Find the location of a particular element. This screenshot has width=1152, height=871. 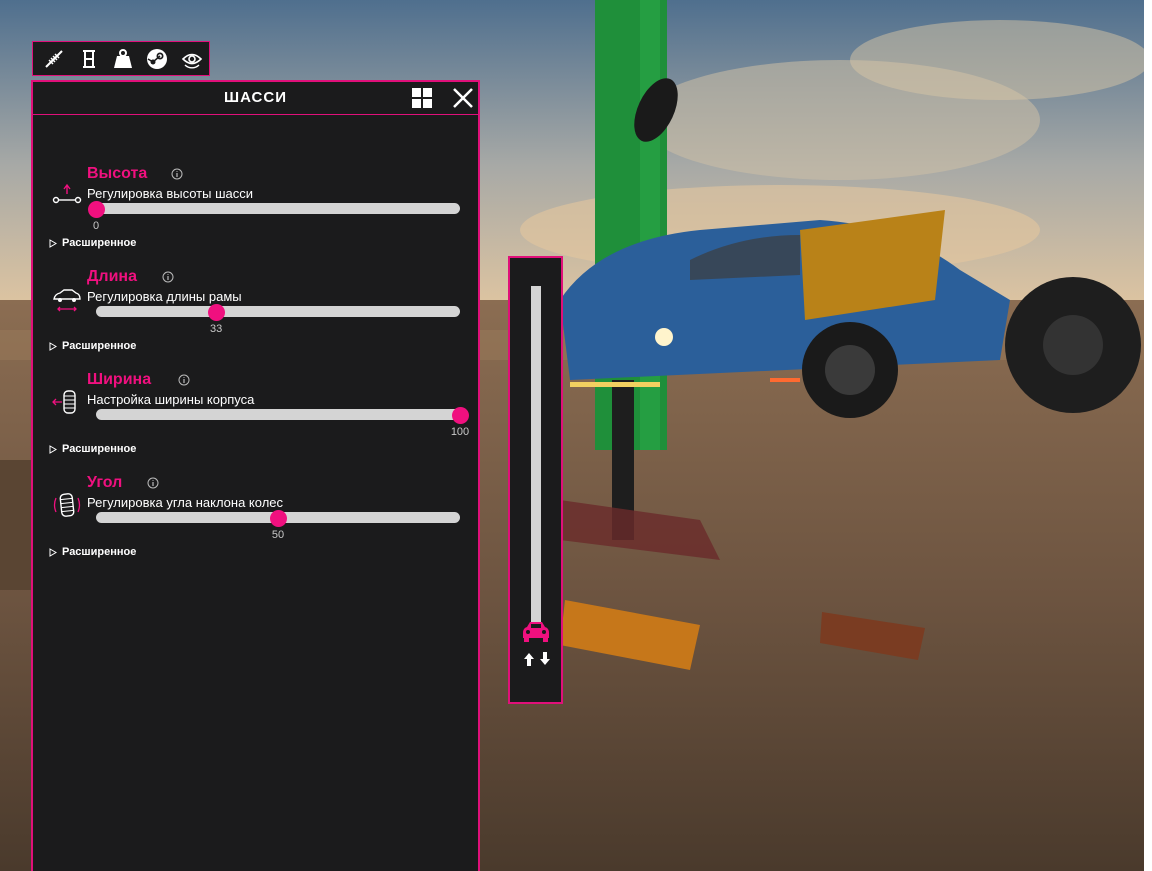

section-description: Регулировка высоты шасси is located at coordinates (170, 193).